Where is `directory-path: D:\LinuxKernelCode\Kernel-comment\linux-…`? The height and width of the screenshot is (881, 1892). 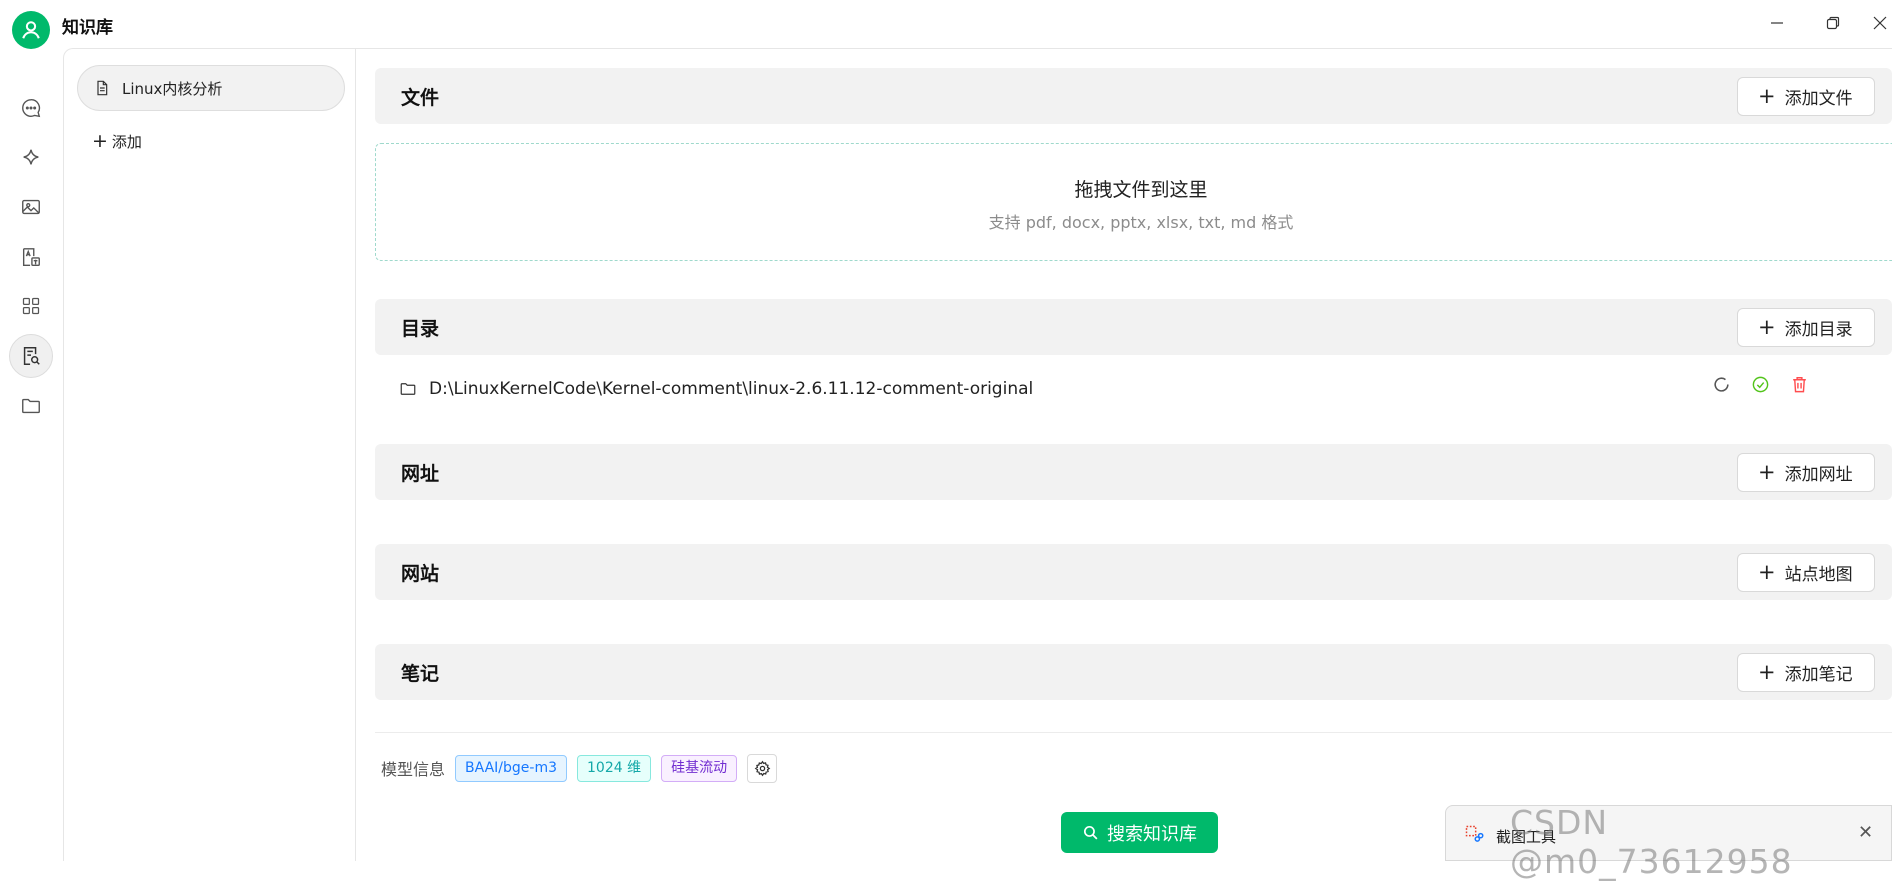
directory-path: D:\LinuxKernelCode\Kernel-comment\linux-… is located at coordinates (731, 389).